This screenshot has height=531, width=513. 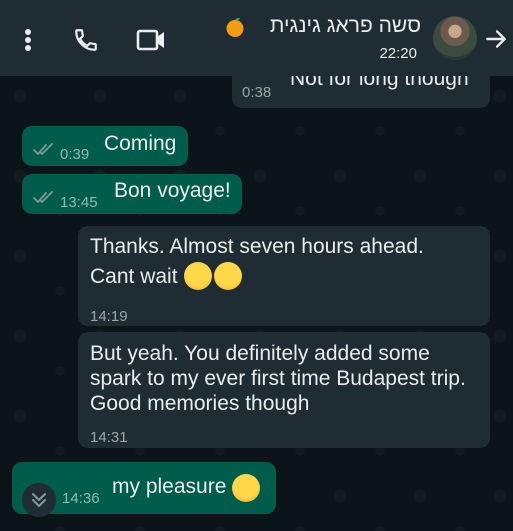 I want to click on chat-header: סשה פראג גינגית 22:20, so click(x=256, y=38).